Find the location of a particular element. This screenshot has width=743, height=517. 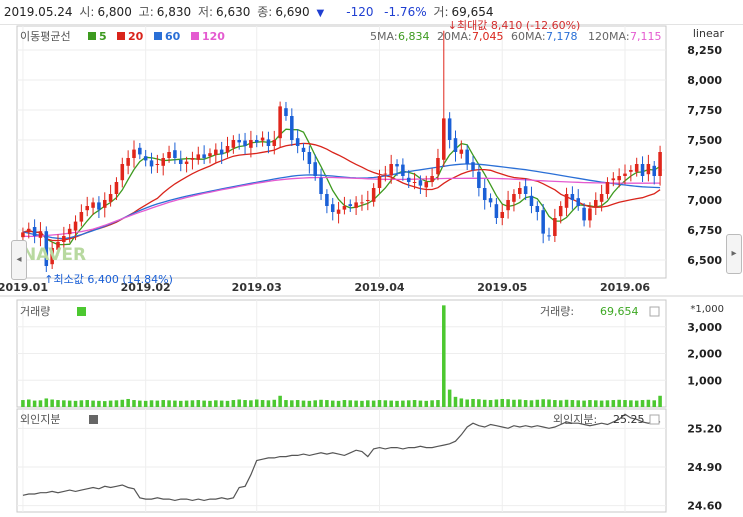

scroll-left-button: ◂ is located at coordinates (19, 260).